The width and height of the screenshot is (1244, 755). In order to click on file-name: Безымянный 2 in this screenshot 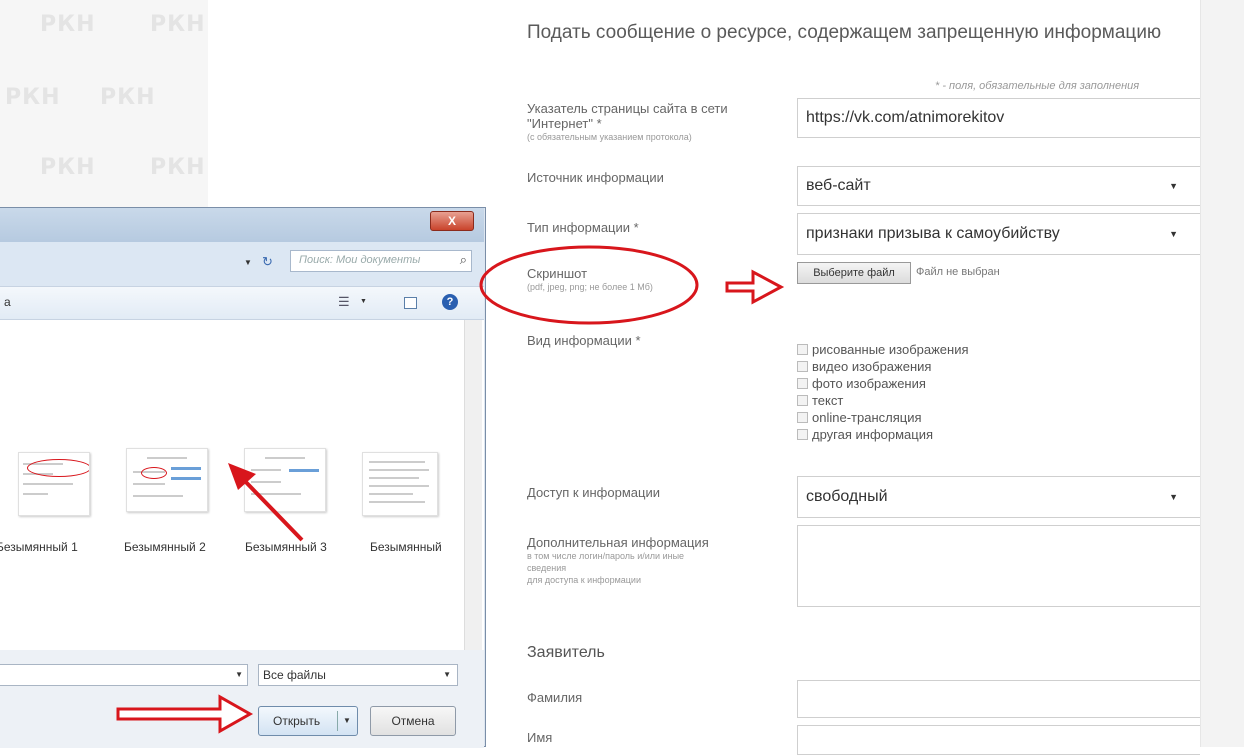, I will do `click(165, 547)`.